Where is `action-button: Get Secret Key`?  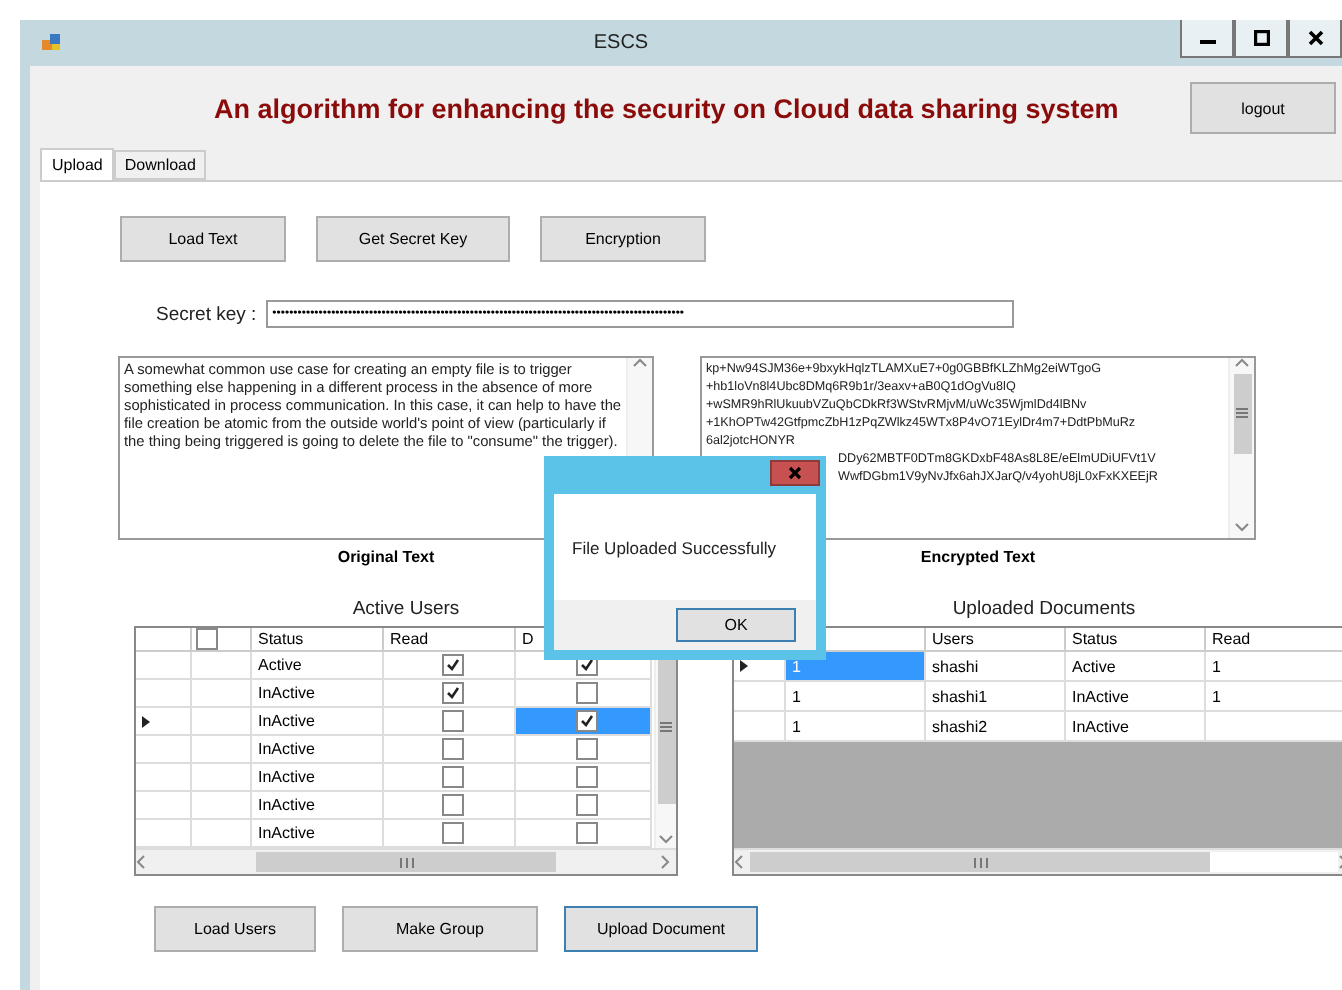
action-button: Get Secret Key is located at coordinates (413, 239).